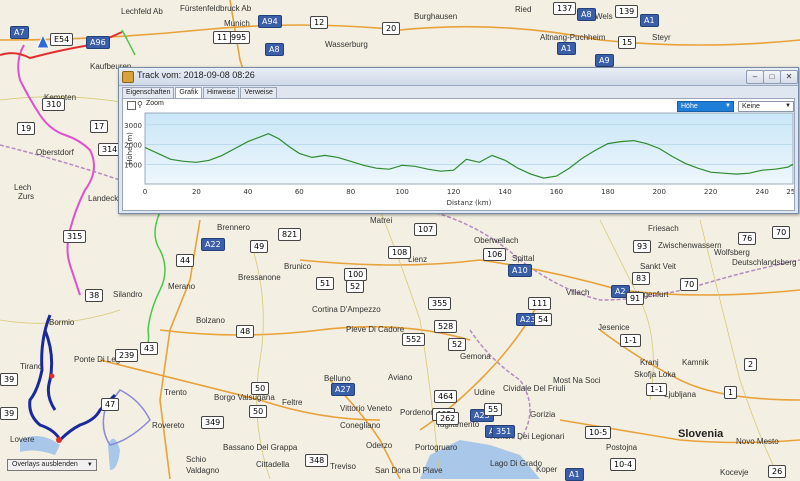 This screenshot has height=481, width=800. I want to click on place-label: Matrei, so click(381, 220).